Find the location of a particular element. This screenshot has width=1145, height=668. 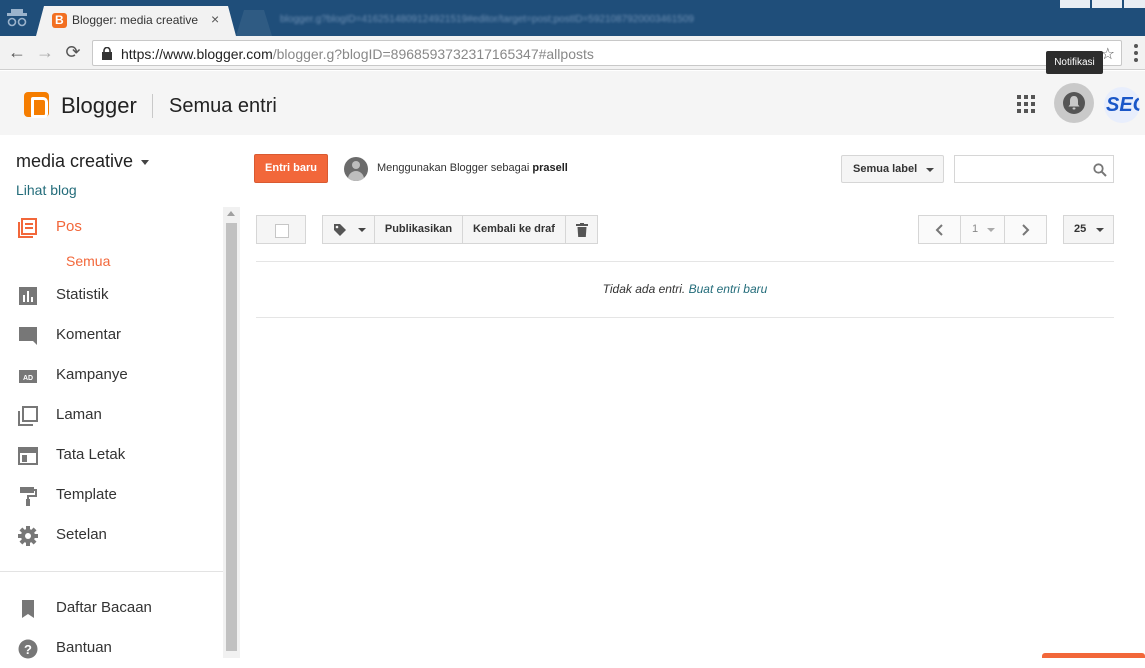

list-divider-bottom is located at coordinates (685, 317).